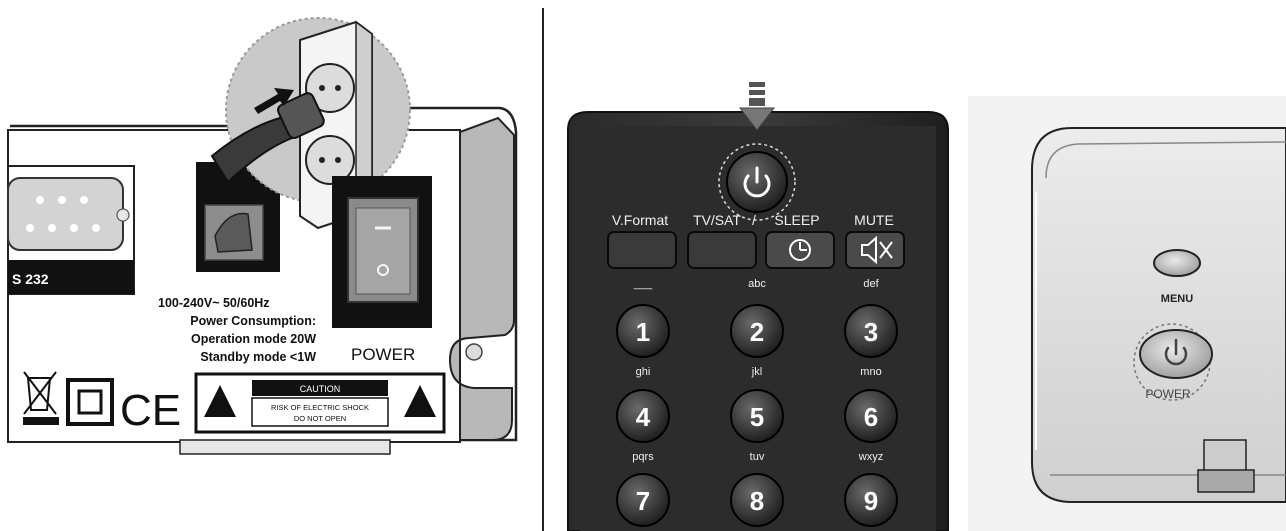 This screenshot has width=1286, height=531. What do you see at coordinates (1177, 299) in the screenshot?
I see `front-menu-label: MENU` at bounding box center [1177, 299].